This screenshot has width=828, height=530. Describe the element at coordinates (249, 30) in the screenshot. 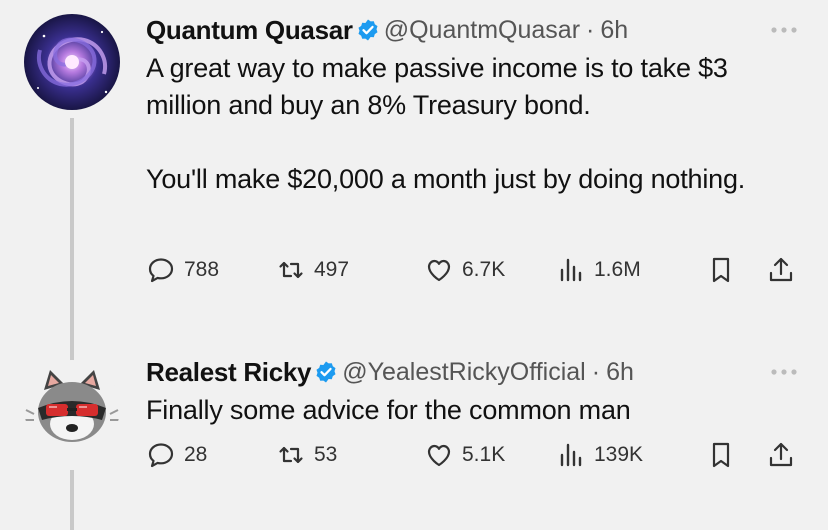

I see `display-name: Quantum Quasar` at that location.